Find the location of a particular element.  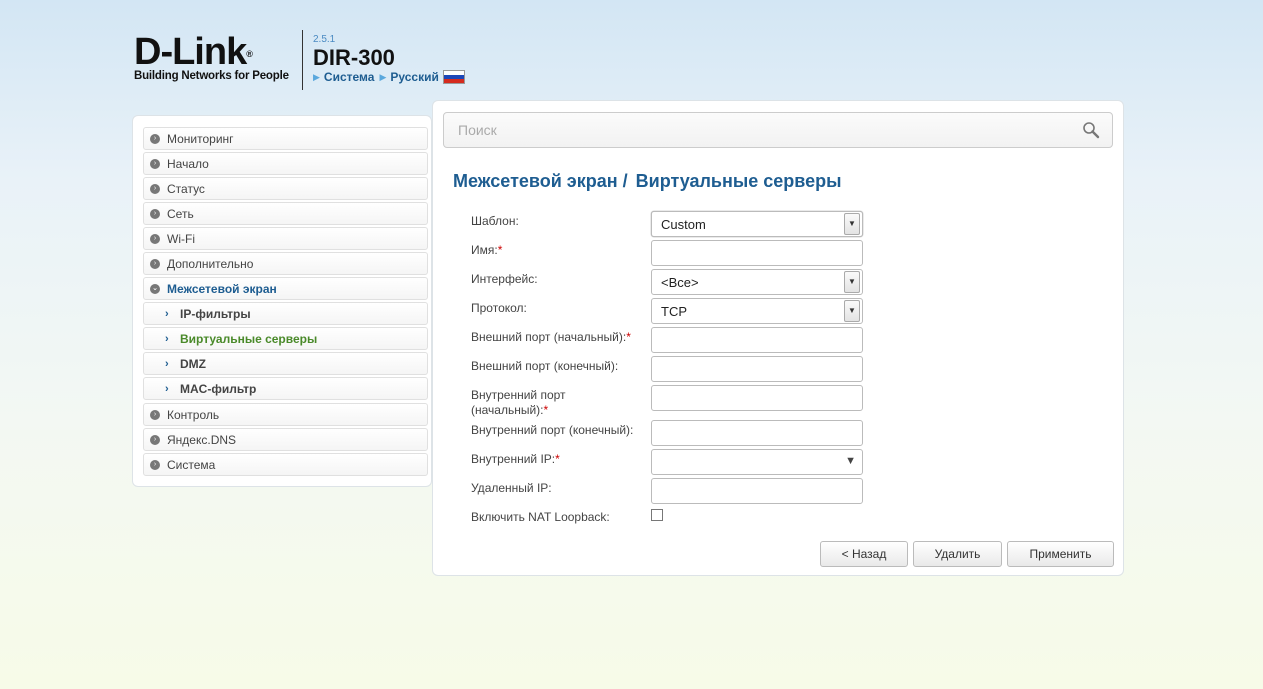

language-link: Русский is located at coordinates (414, 77).